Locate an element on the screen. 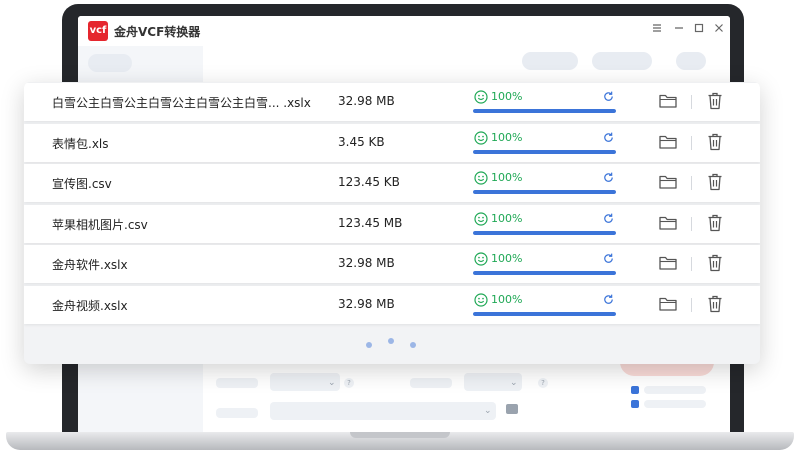  file-size: 3.45 KB is located at coordinates (361, 142).